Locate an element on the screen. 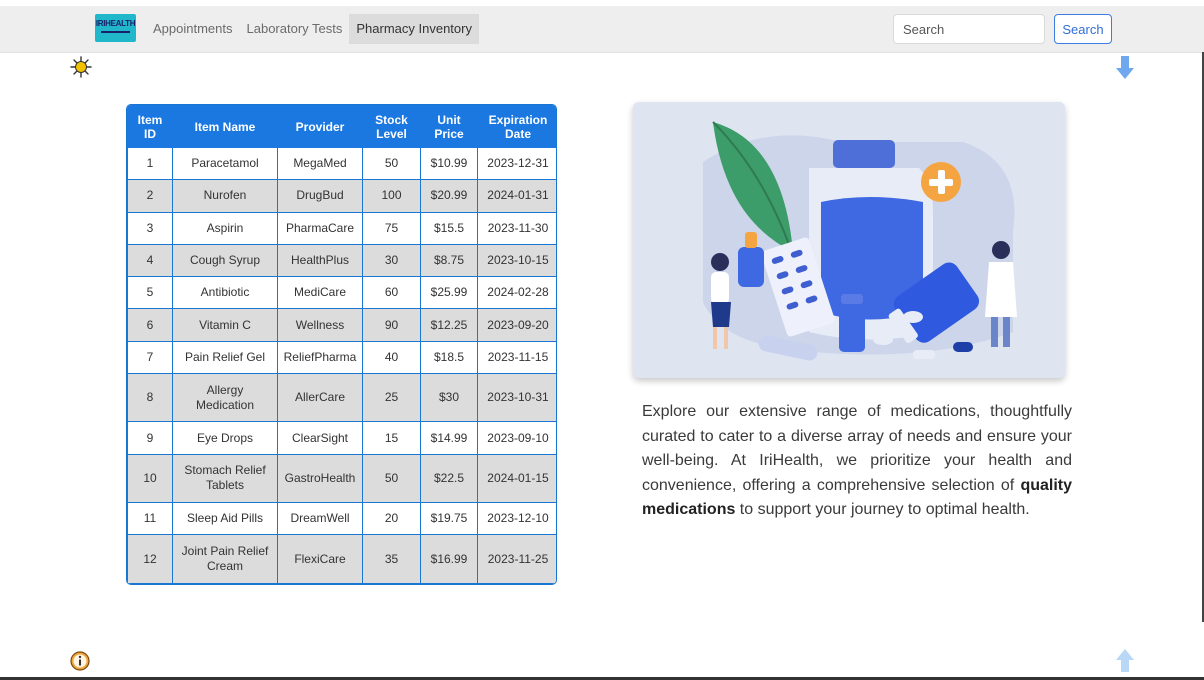 The height and width of the screenshot is (680, 1204). cell-provider: FlexiCare is located at coordinates (320, 559).